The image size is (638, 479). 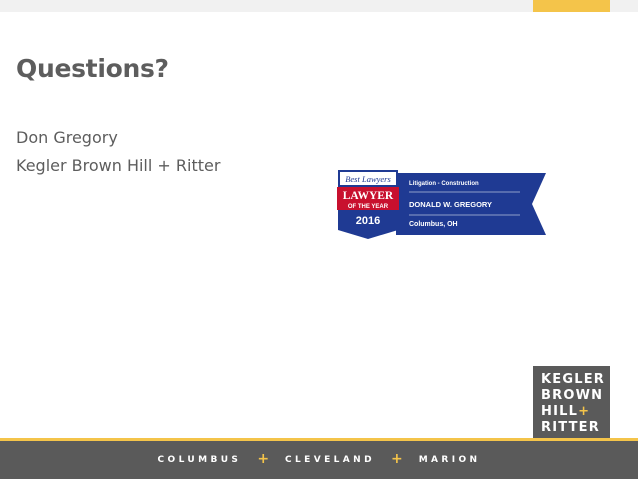 What do you see at coordinates (368, 221) in the screenshot?
I see `award-year: 2016` at bounding box center [368, 221].